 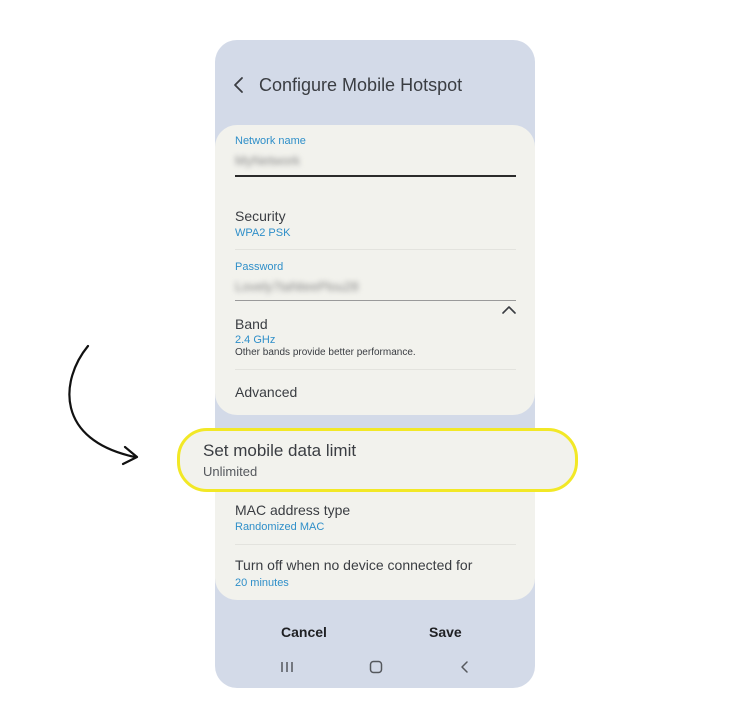 What do you see at coordinates (445, 632) in the screenshot?
I see `save-button: Save` at bounding box center [445, 632].